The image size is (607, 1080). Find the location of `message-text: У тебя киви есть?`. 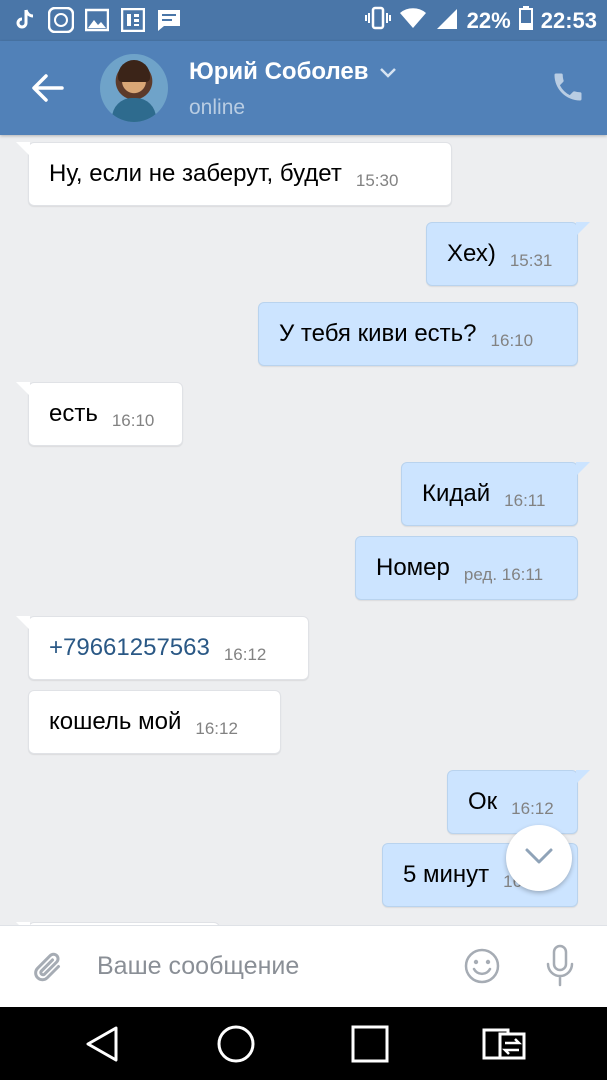

message-text: У тебя киви есть? is located at coordinates (378, 333).